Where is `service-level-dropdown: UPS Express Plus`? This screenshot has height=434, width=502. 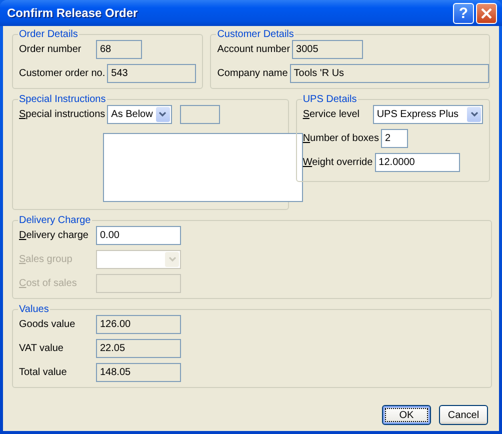 service-level-dropdown: UPS Express Plus is located at coordinates (427, 114).